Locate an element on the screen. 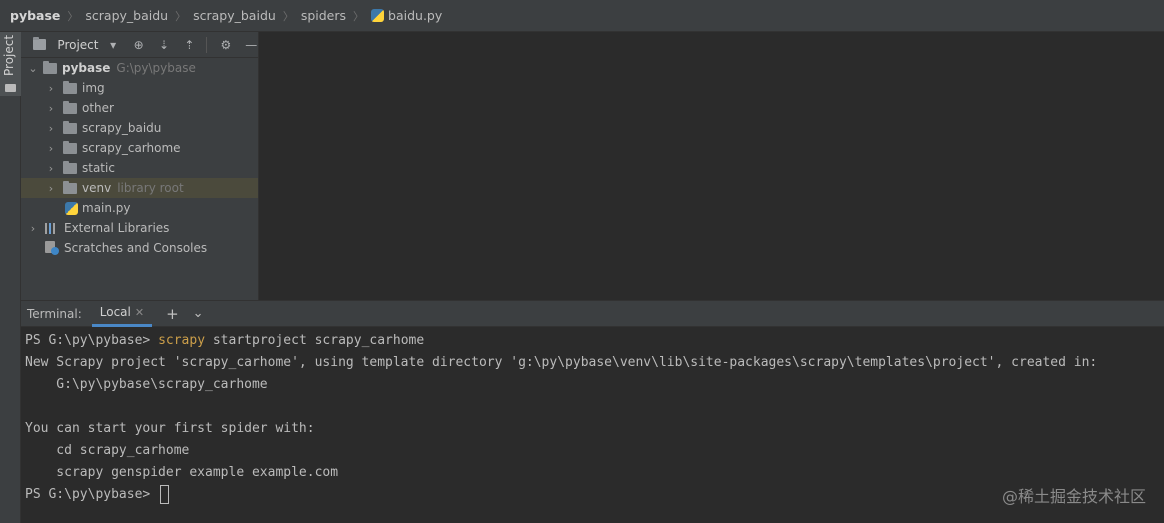 Image resolution: width=1164 pixels, height=523 pixels. add-terminal-icon: + is located at coordinates (172, 314).